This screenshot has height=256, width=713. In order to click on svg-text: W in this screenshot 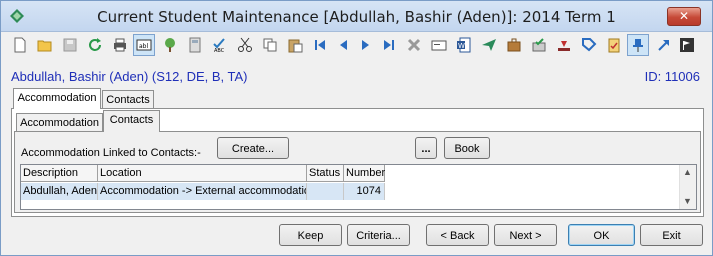, I will do `click(461, 46)`.